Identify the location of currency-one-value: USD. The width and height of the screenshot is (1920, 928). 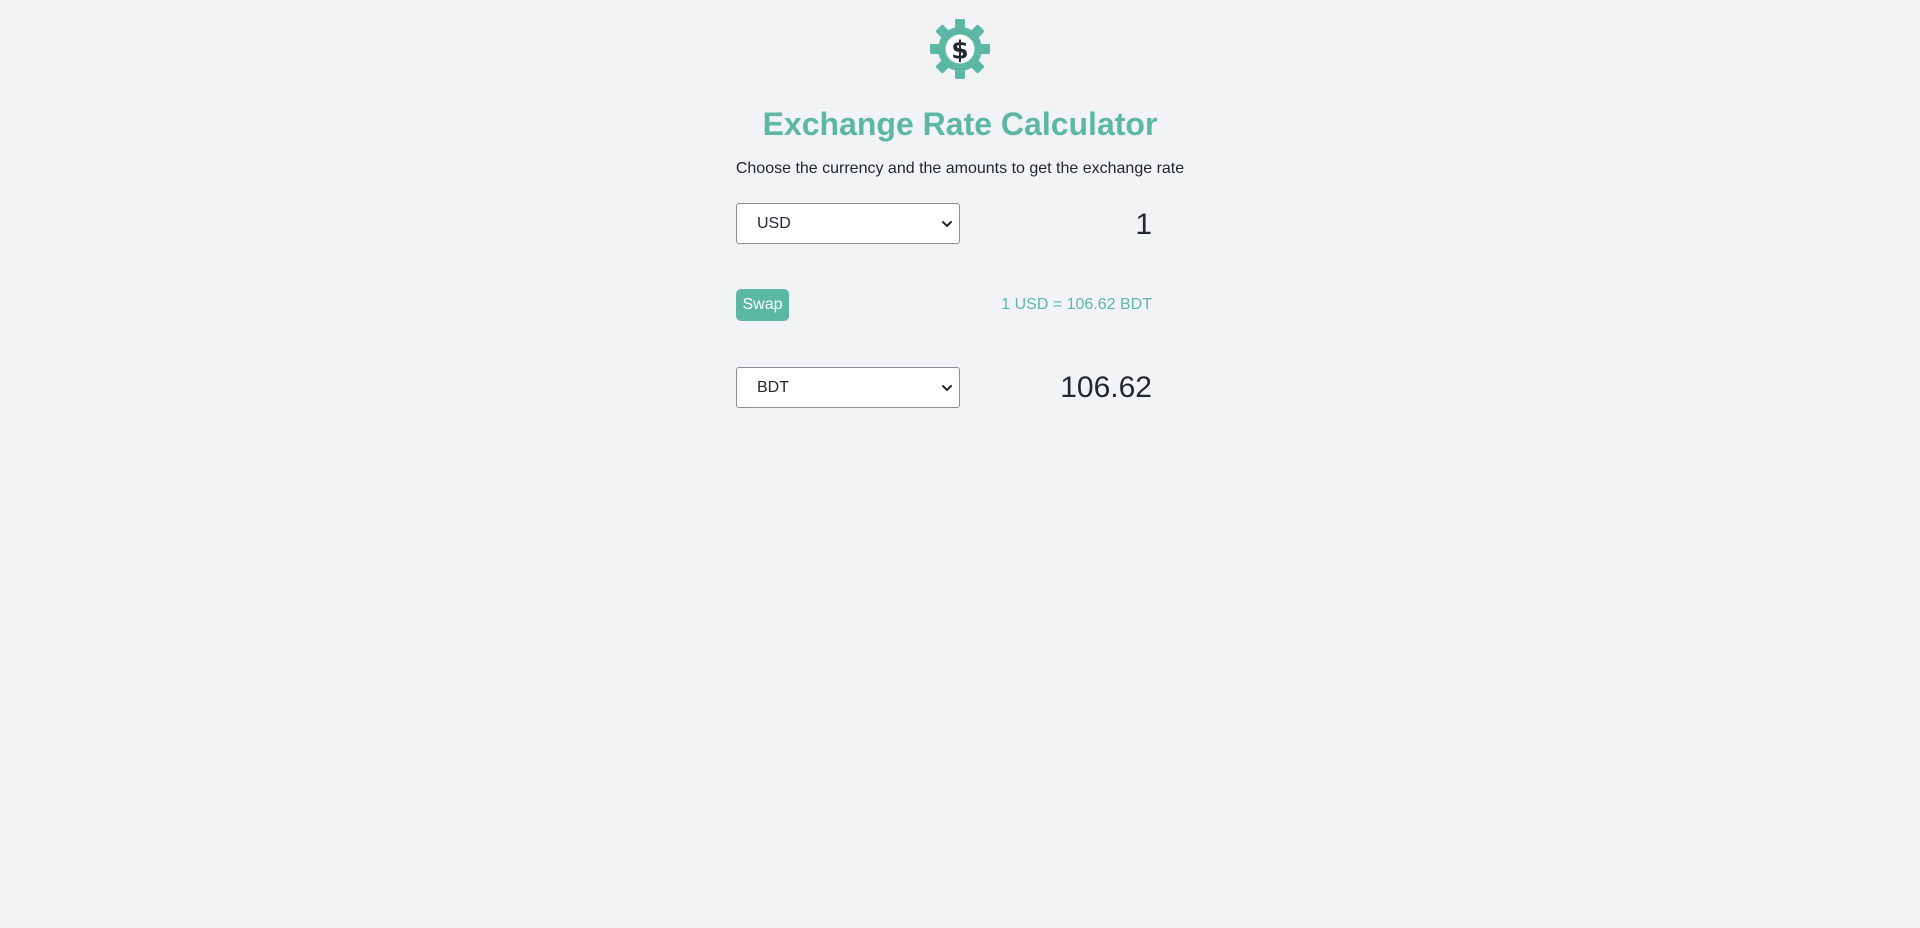
(774, 223).